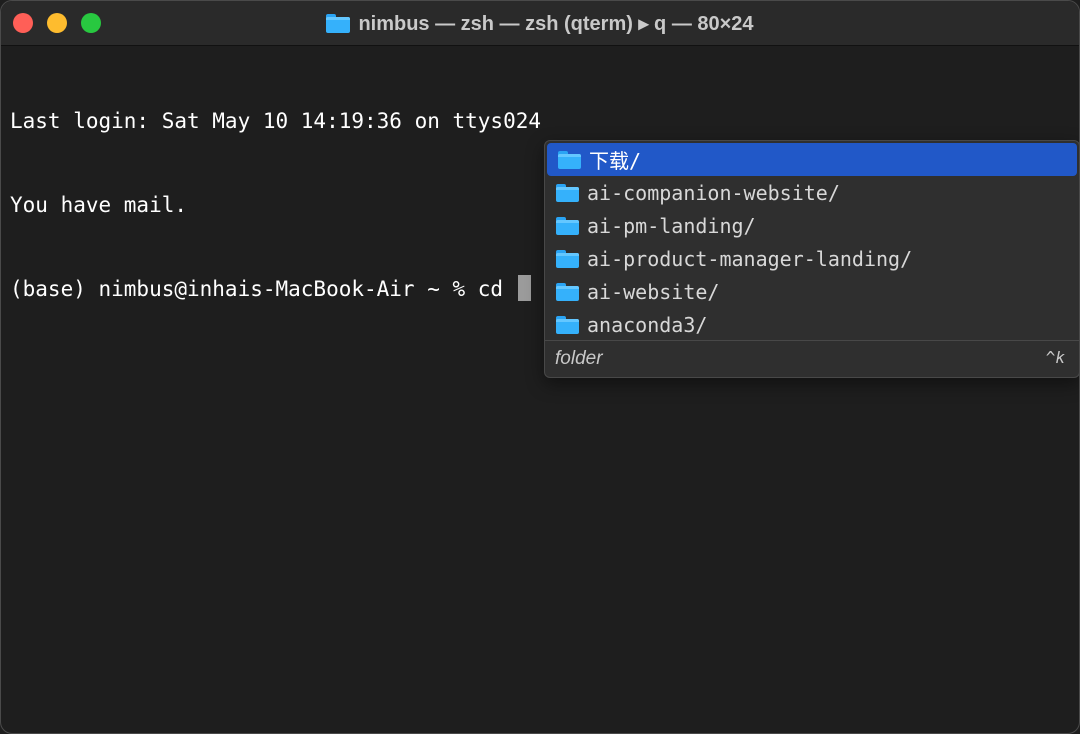  I want to click on autocomplete-footer: folder ^k, so click(812, 358).